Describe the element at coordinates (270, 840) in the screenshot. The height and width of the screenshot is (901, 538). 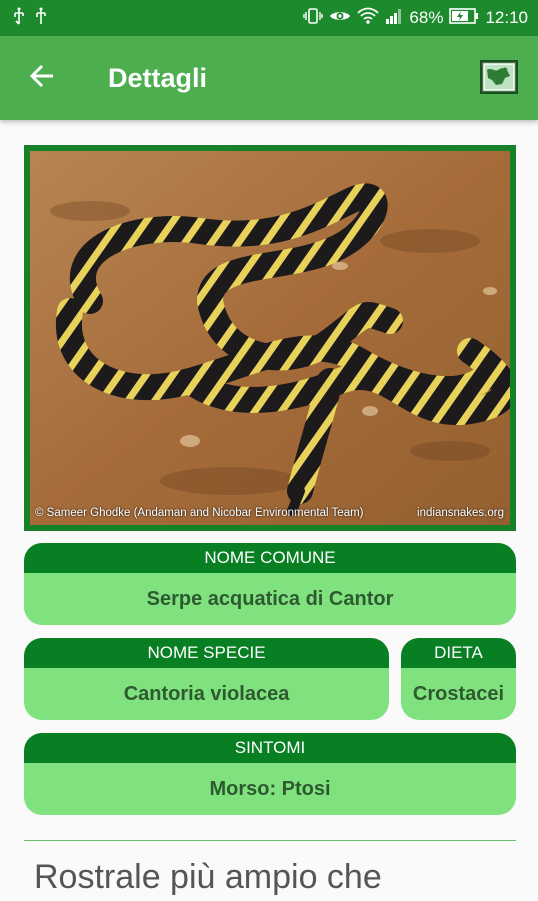
I see `divider` at that location.